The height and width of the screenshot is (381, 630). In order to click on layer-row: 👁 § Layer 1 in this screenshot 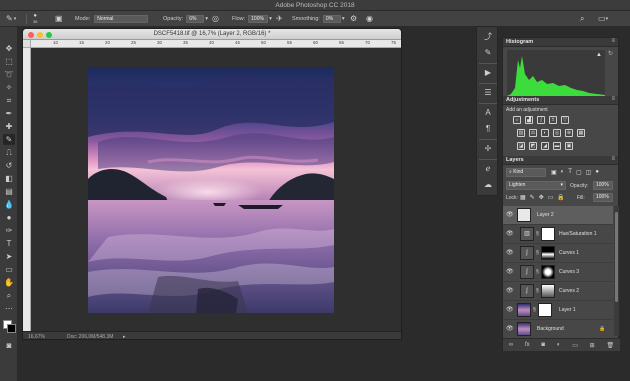, I will do `click(558, 310)`.